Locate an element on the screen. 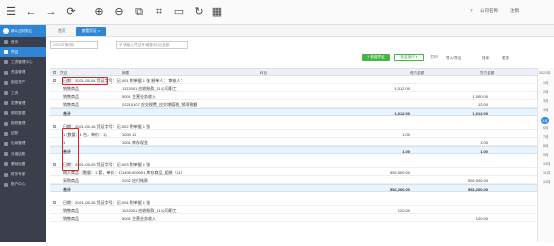 Image resolution: width=554 pixels, height=246 pixels. sort-button: 排序 is located at coordinates (485, 58).